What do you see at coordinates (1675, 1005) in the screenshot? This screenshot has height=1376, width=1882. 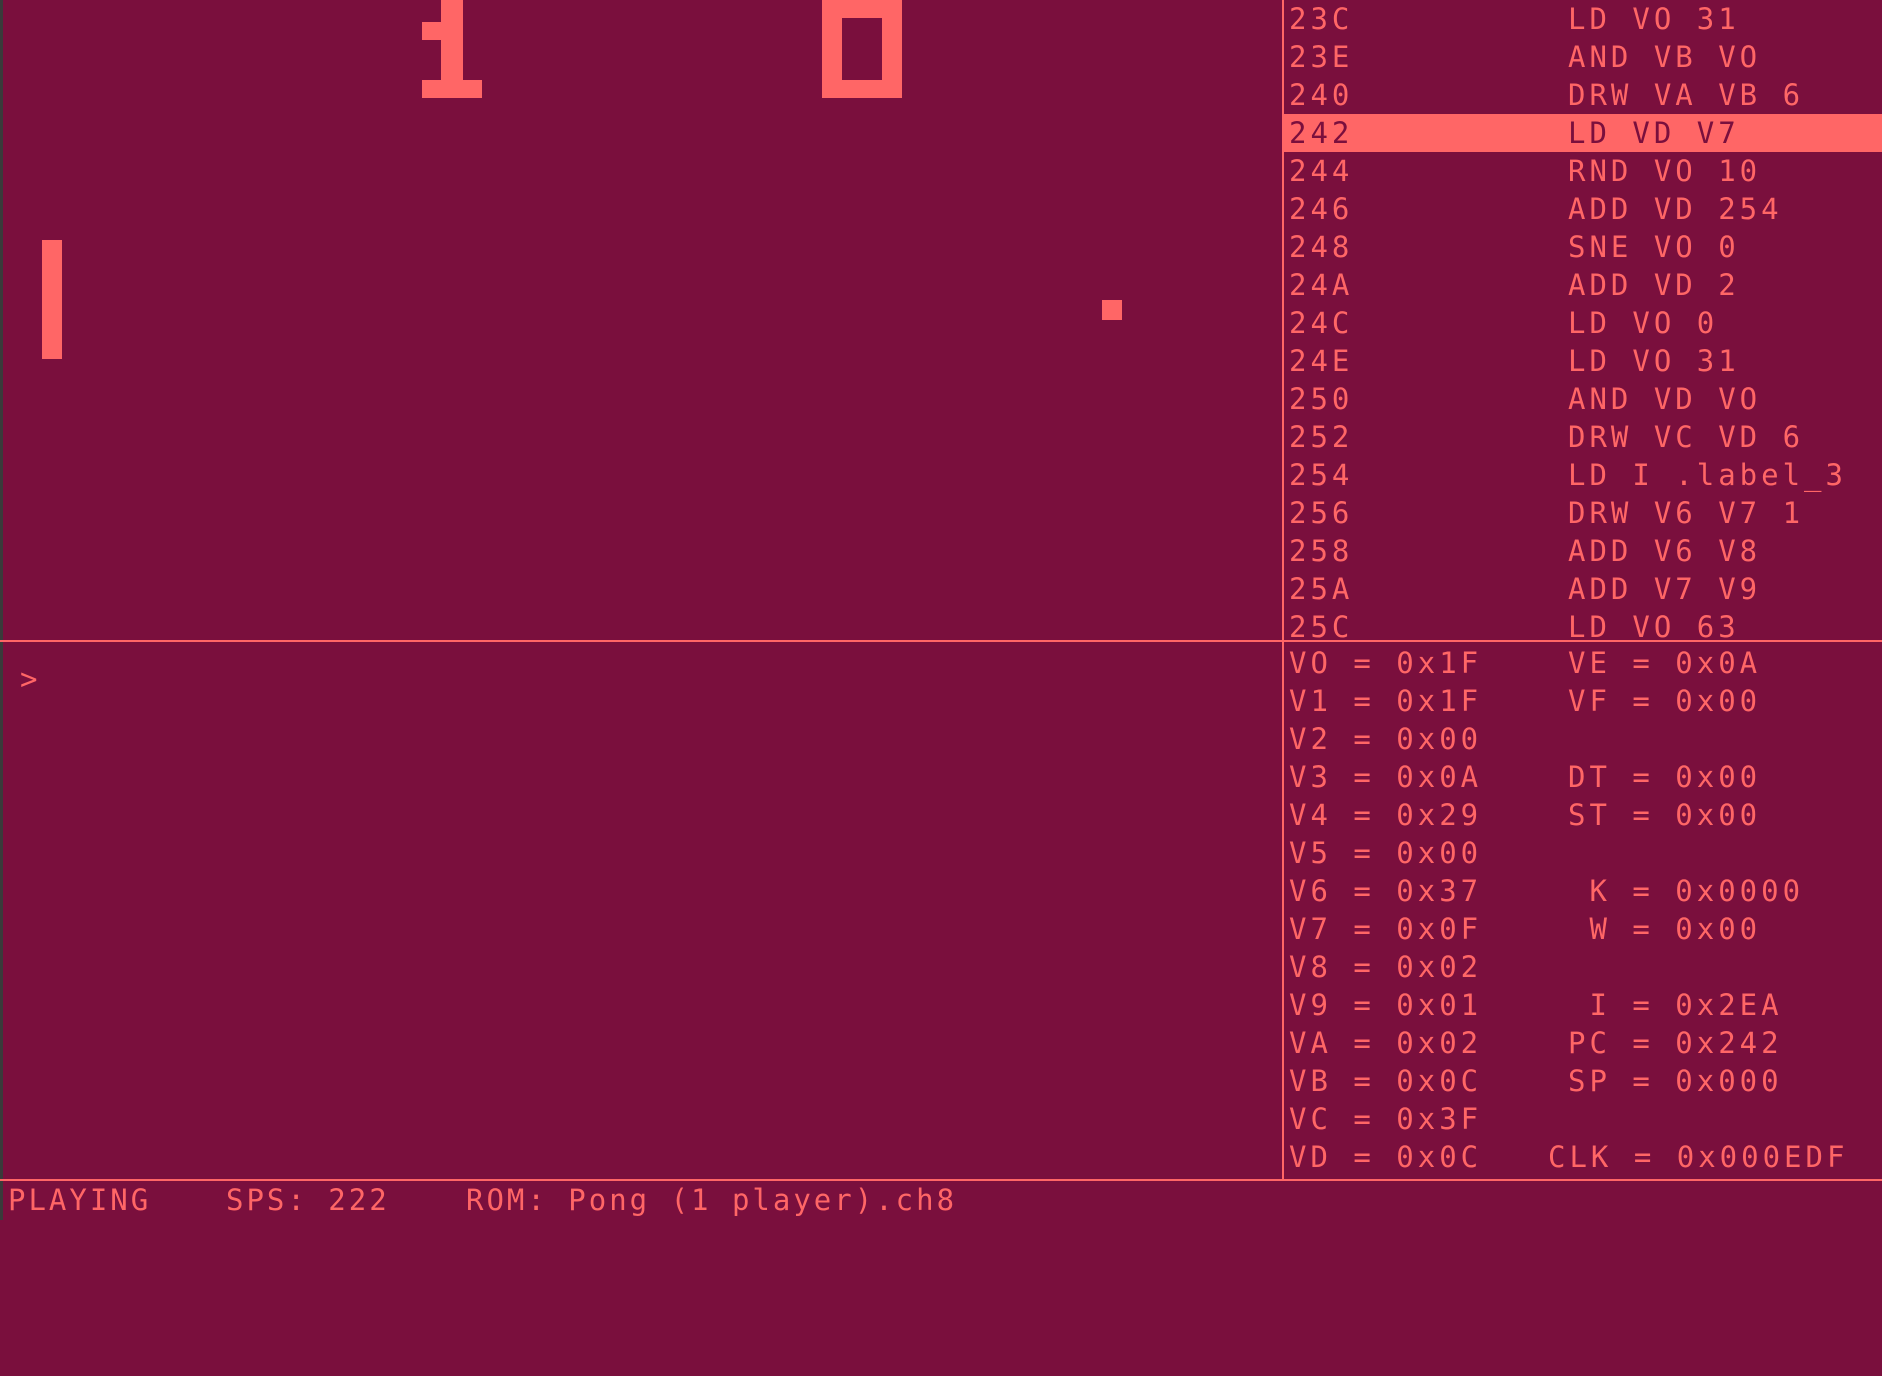 I see `register-value: I = 0x2EA` at bounding box center [1675, 1005].